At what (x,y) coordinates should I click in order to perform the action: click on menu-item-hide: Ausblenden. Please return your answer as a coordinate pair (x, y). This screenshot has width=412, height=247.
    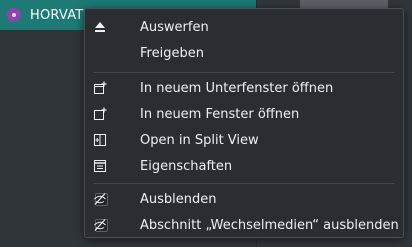
    Looking at the image, I should click on (244, 199).